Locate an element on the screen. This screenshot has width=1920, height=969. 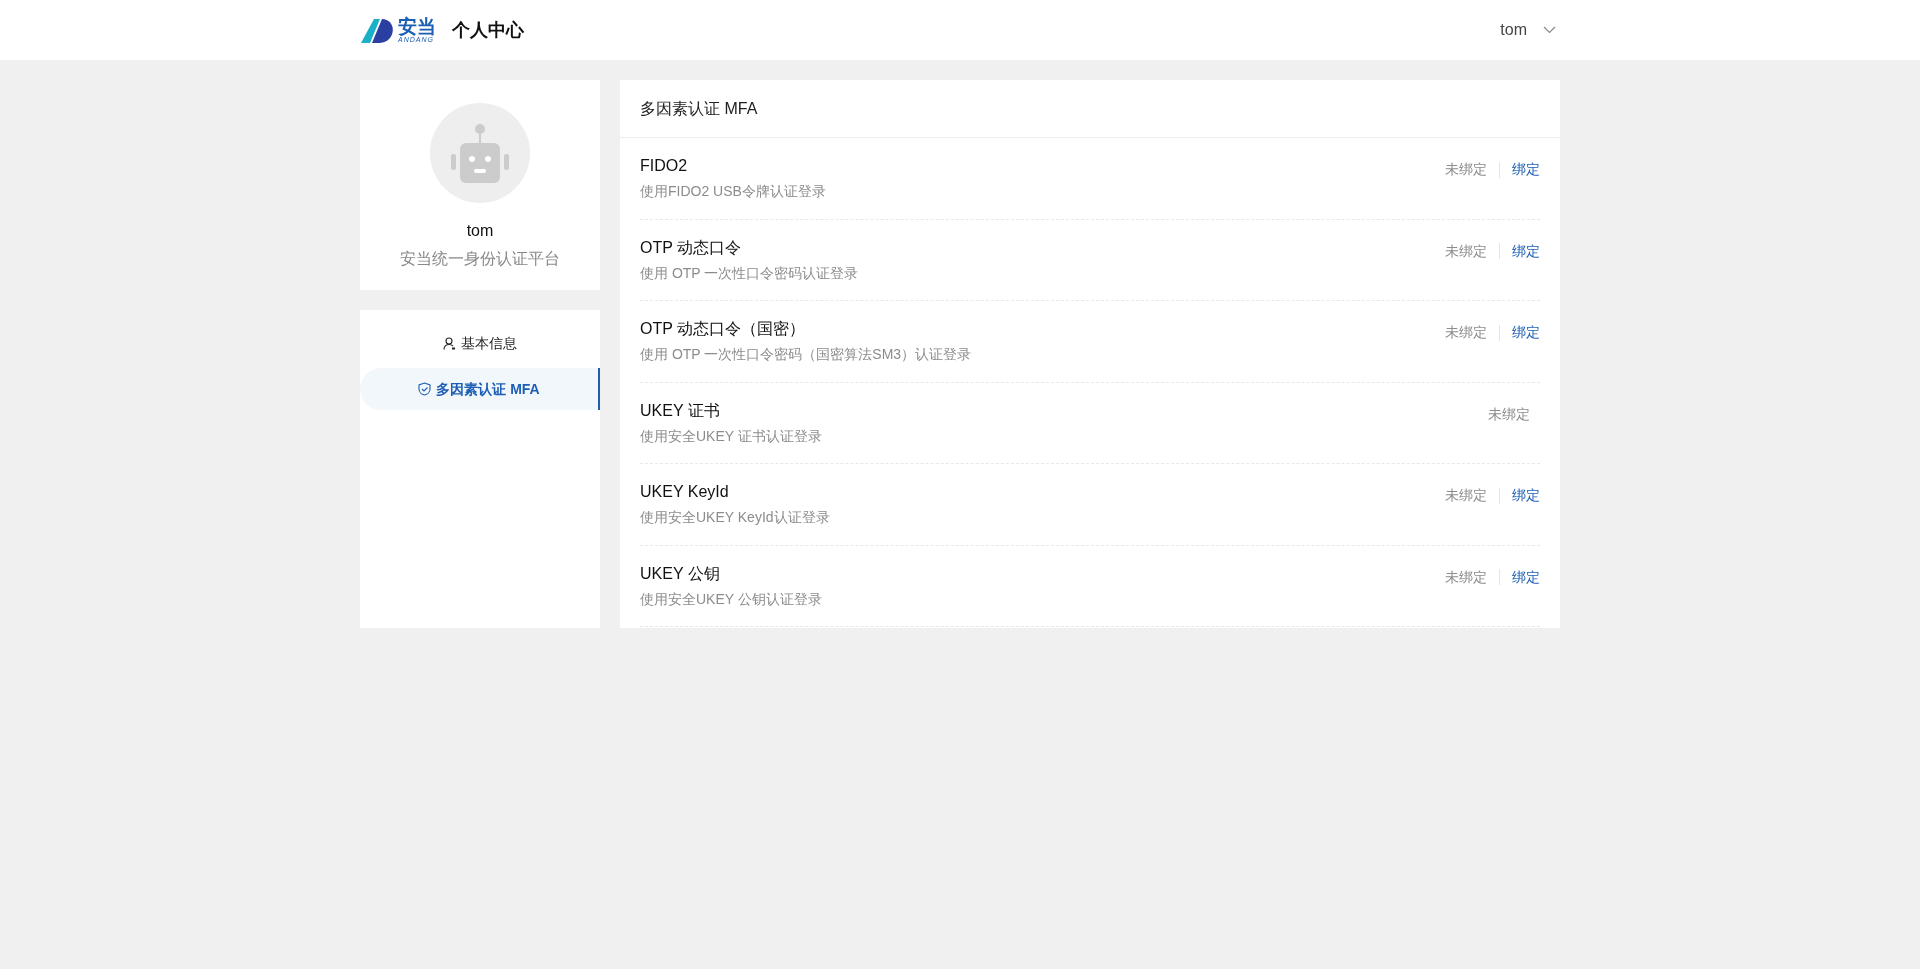
menu-item: 多因素认证 MFA is located at coordinates (480, 389).